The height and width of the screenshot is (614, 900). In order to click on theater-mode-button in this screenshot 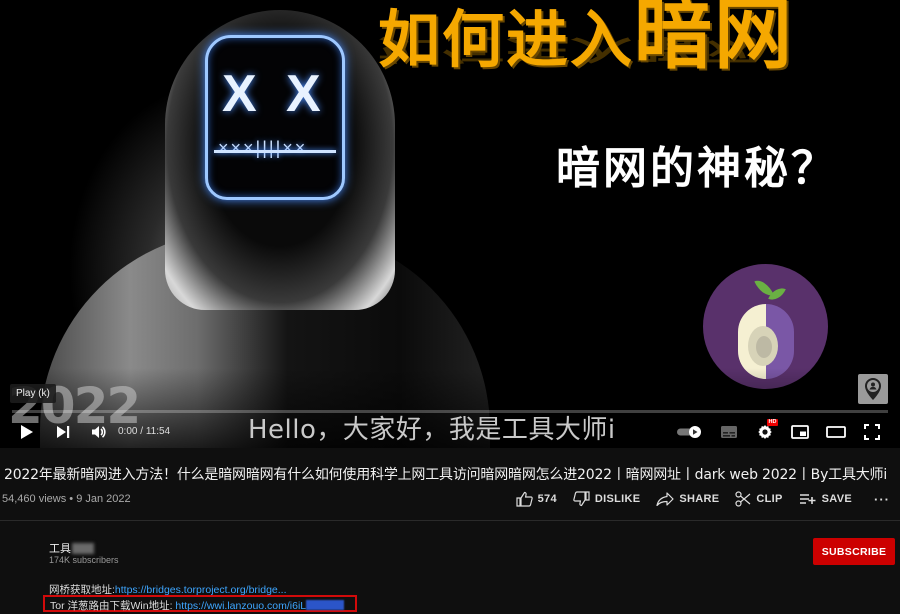, I will do `click(836, 432)`.